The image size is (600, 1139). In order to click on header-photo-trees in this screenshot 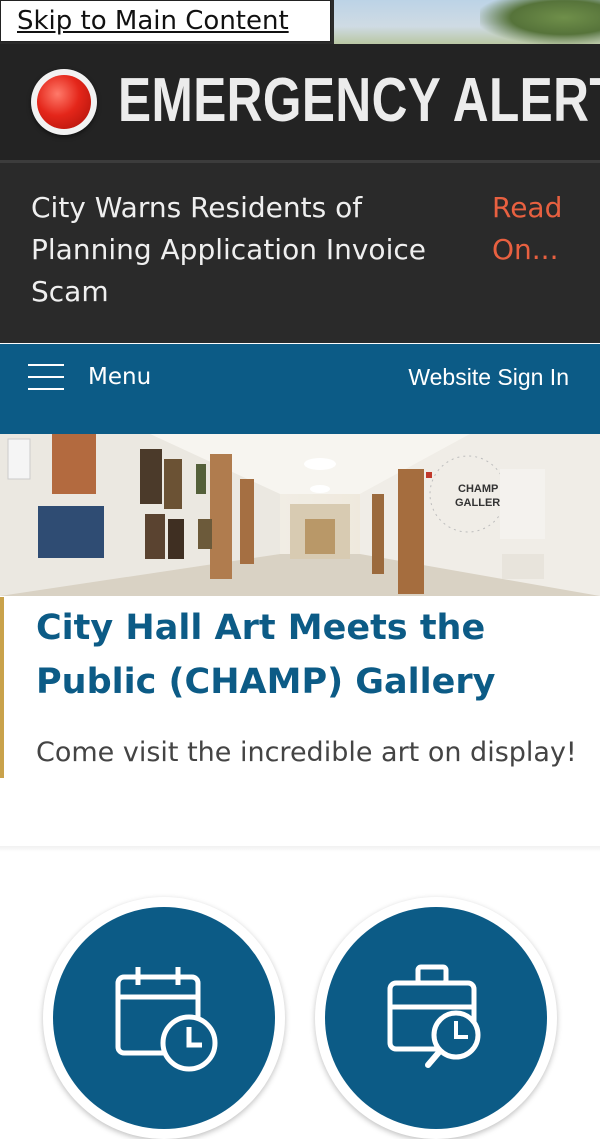, I will do `click(540, 22)`.